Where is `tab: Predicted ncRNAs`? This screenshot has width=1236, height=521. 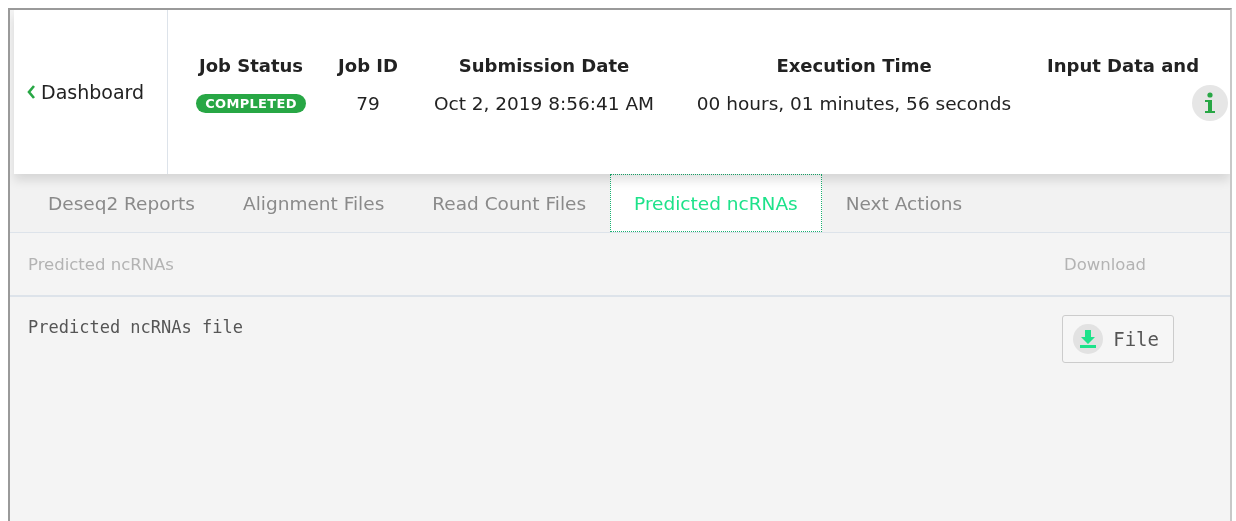
tab: Predicted ncRNAs is located at coordinates (716, 203).